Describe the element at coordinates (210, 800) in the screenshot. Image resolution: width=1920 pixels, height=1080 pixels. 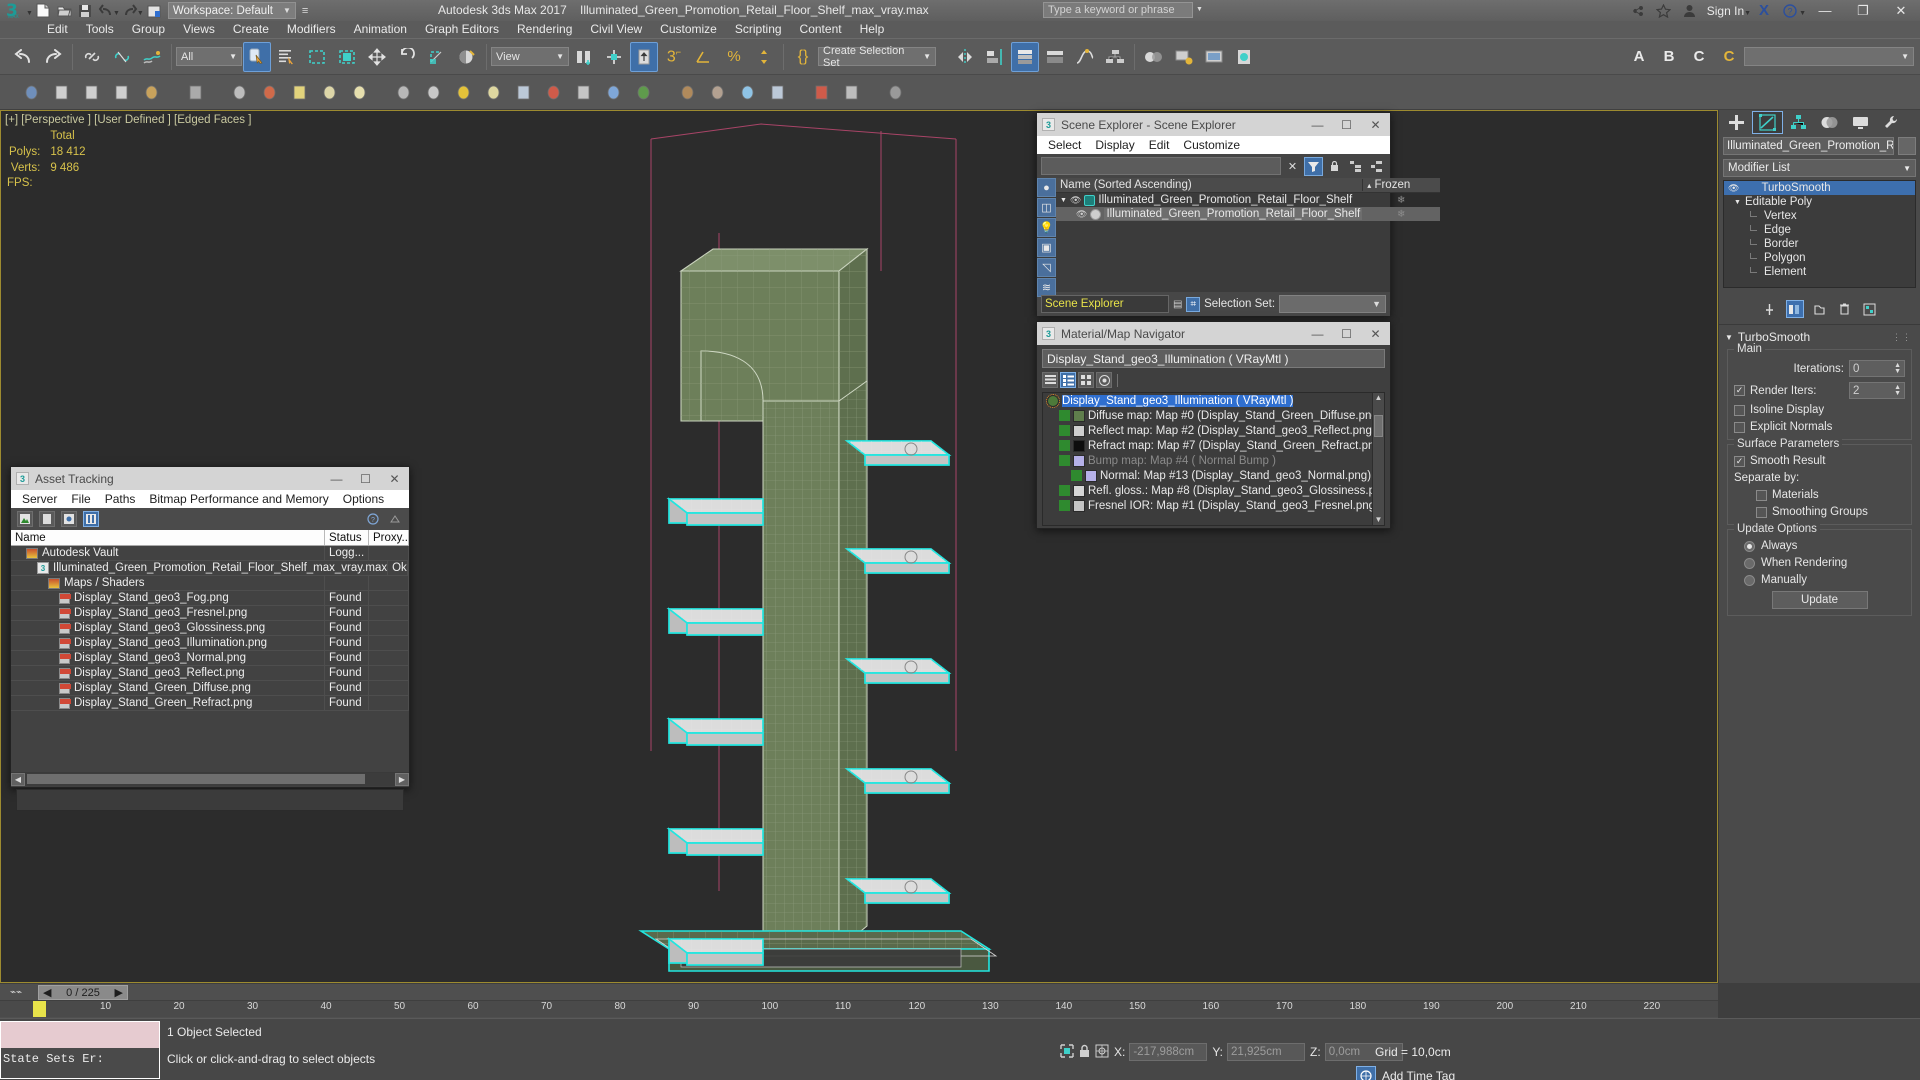
I see `asset-tracking-path-field` at that location.